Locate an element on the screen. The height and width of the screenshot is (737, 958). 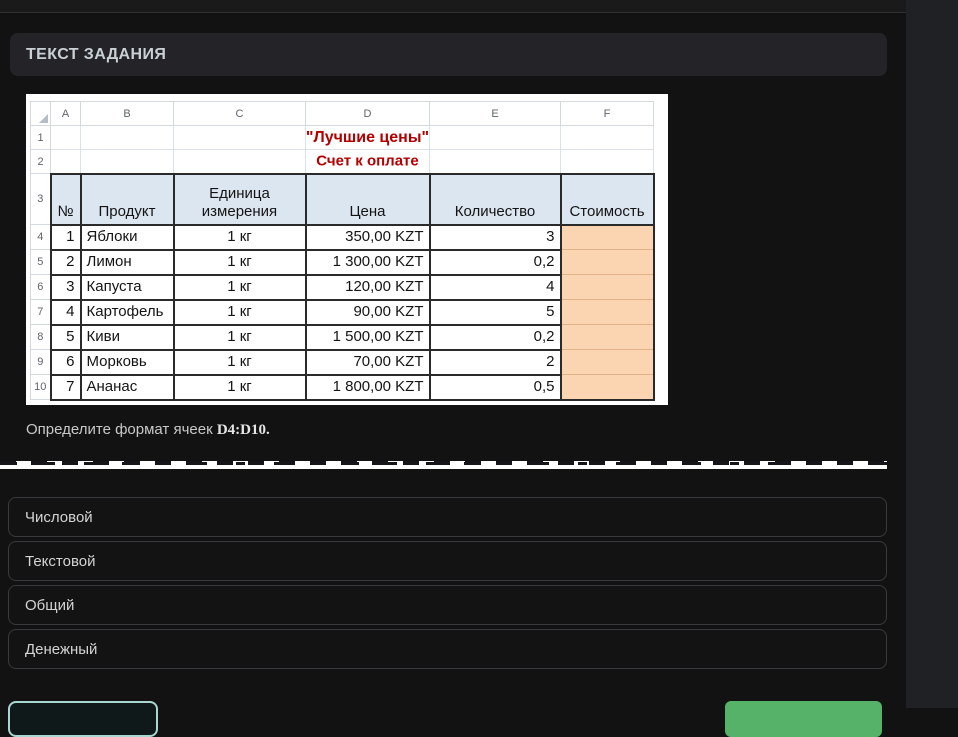
row-number: 8 is located at coordinates (40, 337).